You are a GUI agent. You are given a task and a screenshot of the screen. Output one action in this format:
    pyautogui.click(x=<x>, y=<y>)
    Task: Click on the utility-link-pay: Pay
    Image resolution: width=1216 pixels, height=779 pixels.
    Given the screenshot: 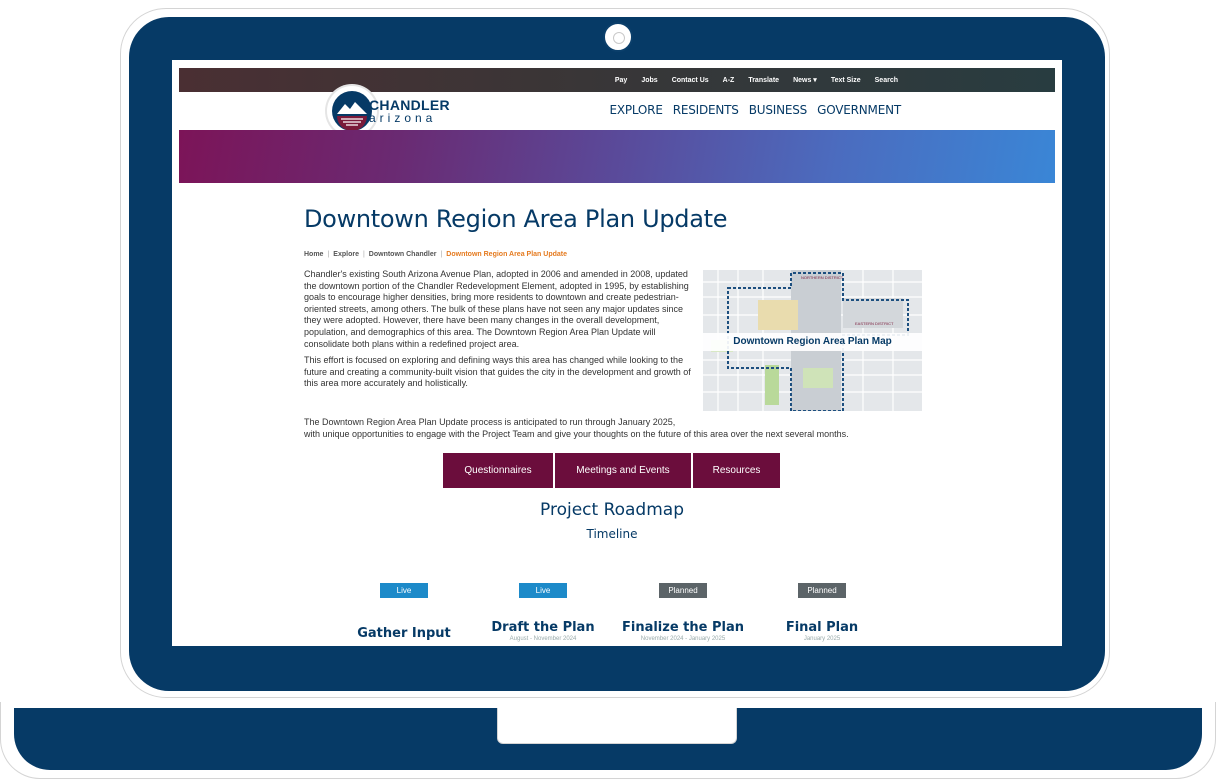 What is the action you would take?
    pyautogui.click(x=621, y=80)
    